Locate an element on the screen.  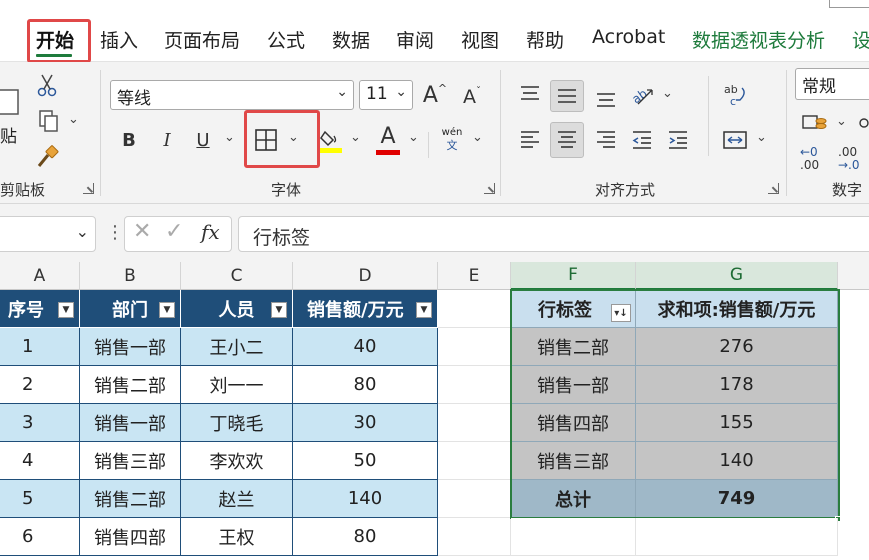
cancel-icon: ✕ is located at coordinates (142, 231).